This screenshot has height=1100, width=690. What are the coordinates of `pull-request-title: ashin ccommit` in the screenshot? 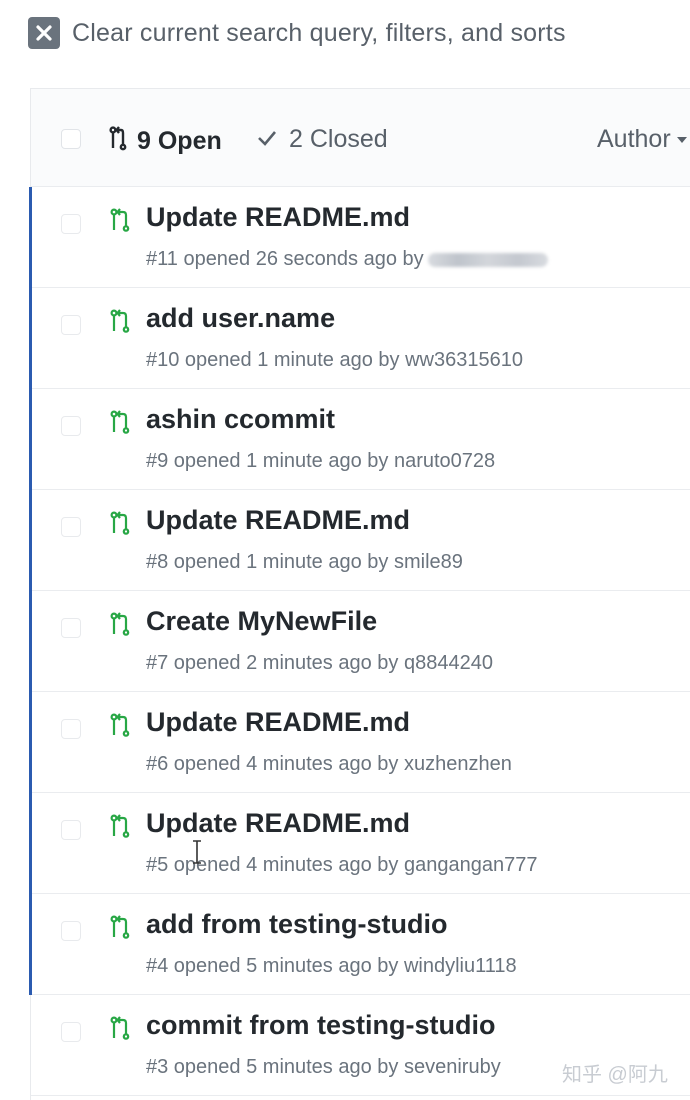 It's located at (240, 419).